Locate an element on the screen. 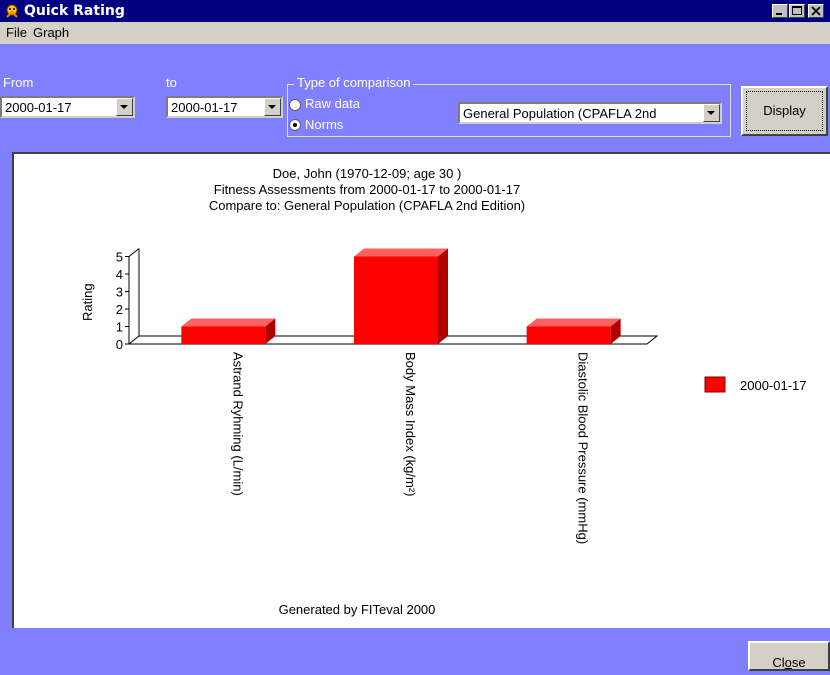  close-window-button is located at coordinates (816, 11).